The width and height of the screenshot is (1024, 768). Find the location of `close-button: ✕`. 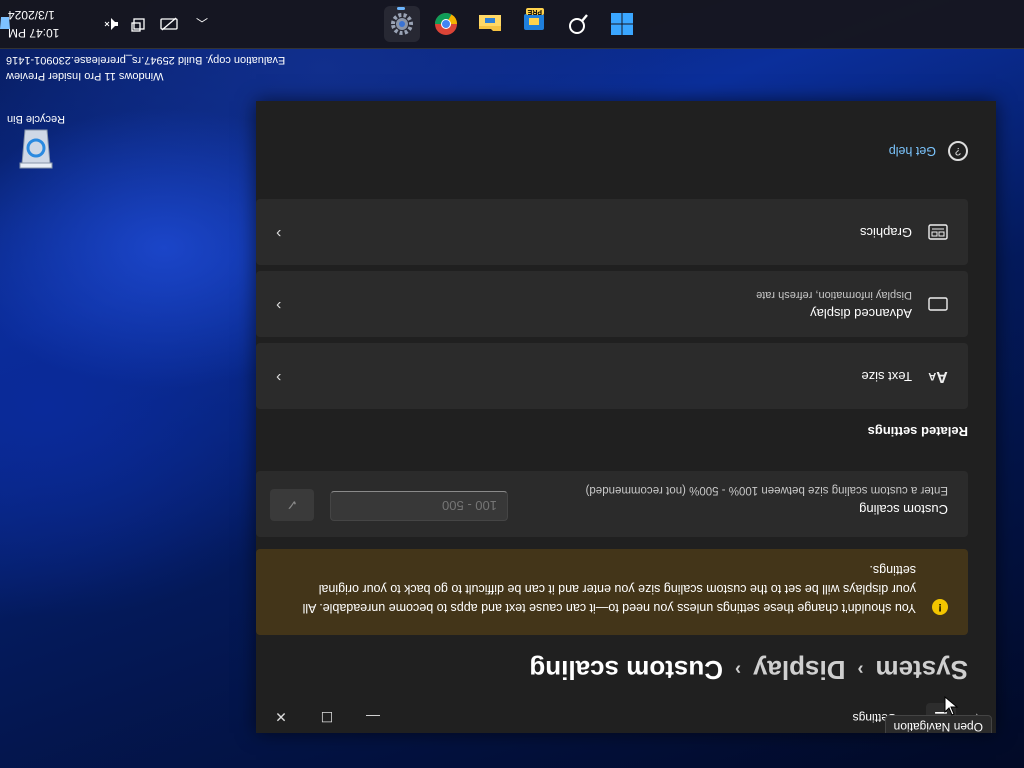

close-button: ✕ is located at coordinates (281, 717).